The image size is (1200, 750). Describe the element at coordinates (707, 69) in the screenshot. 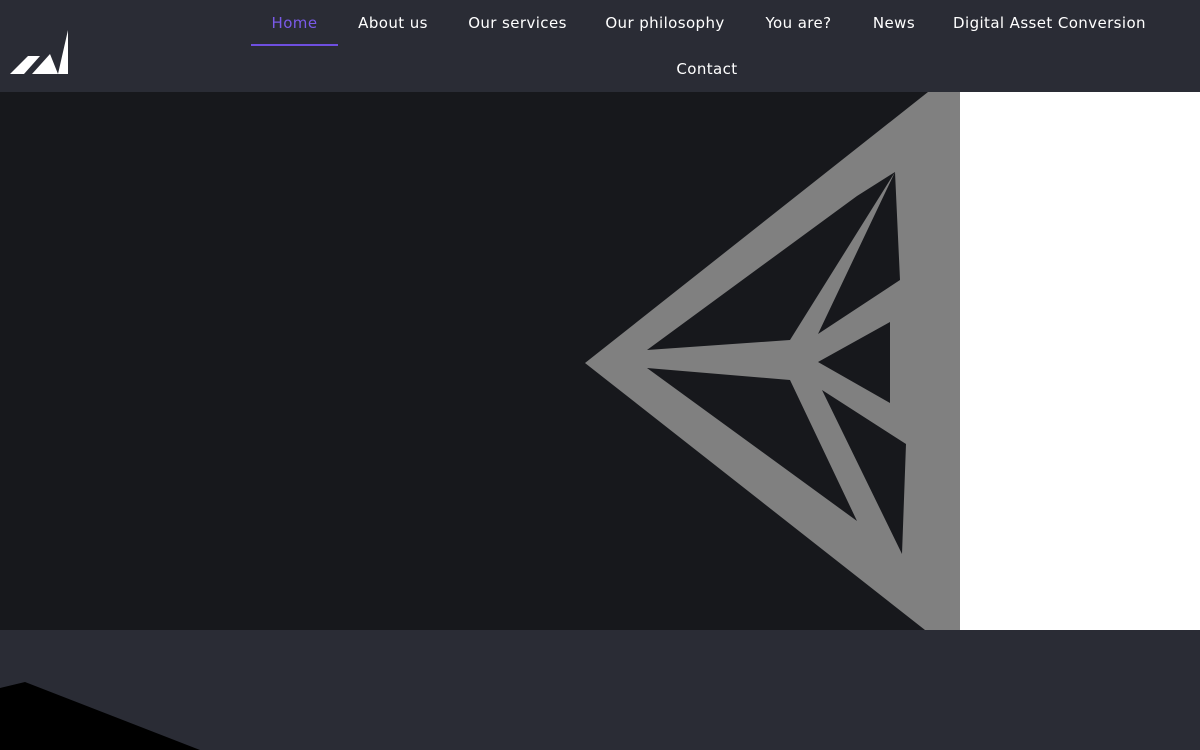

I see `nav-contact: Contact` at that location.